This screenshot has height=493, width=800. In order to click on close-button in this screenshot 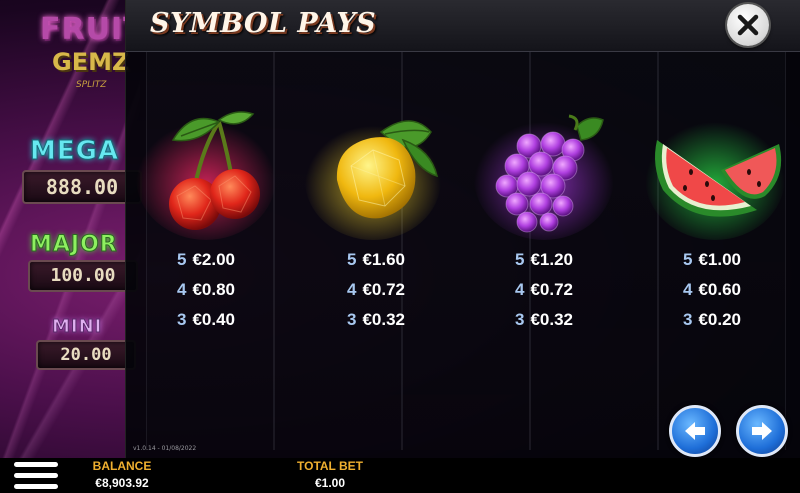, I will do `click(748, 25)`.